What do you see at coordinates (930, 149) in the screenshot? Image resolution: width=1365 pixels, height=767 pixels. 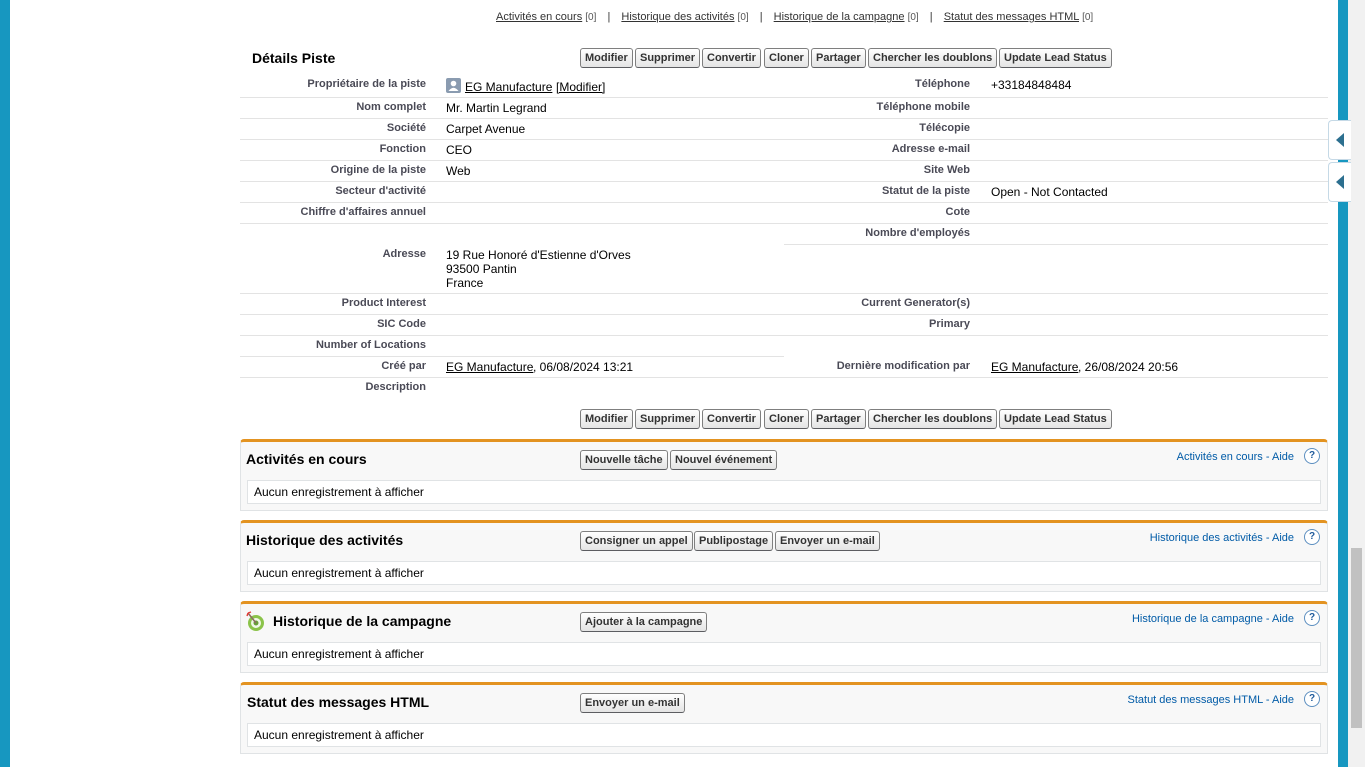 I see `label-email: Adresse e-mail` at bounding box center [930, 149].